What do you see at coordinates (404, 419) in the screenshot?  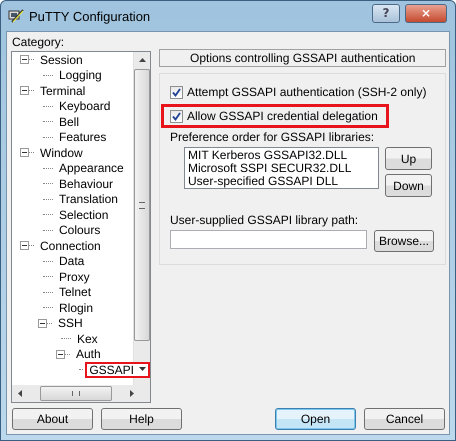 I see `dialog-button: Cancel` at bounding box center [404, 419].